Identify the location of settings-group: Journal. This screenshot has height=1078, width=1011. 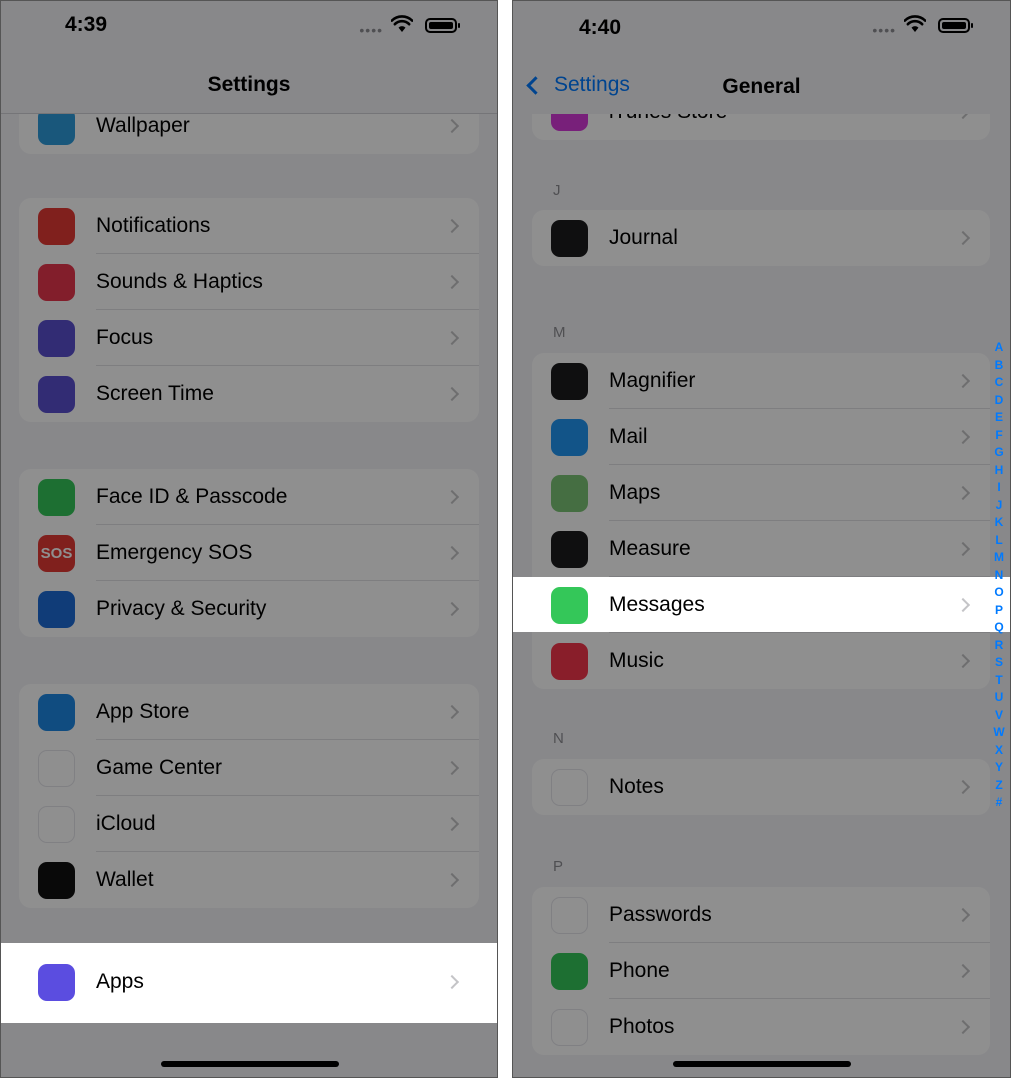
(761, 238).